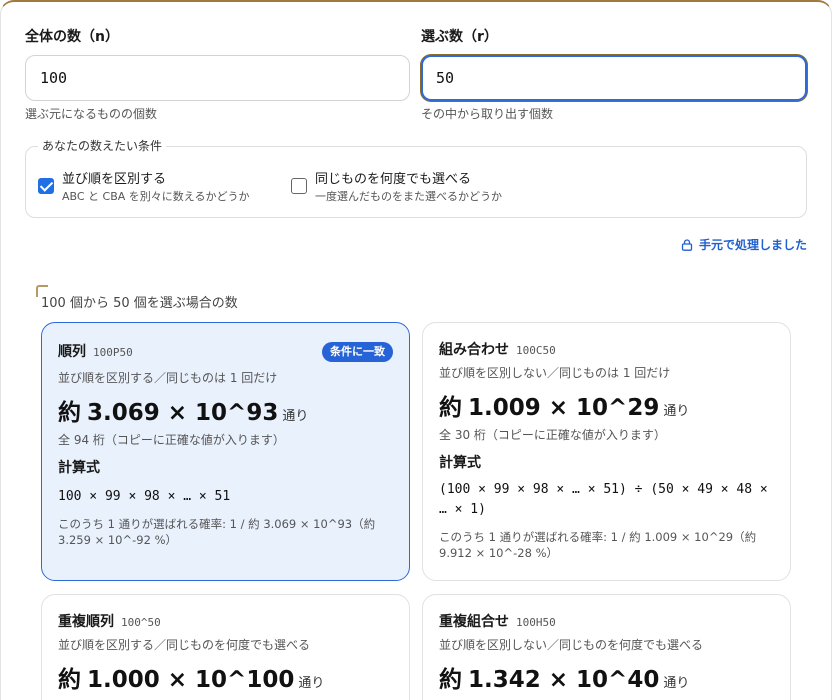  I want to click on card-desc: 並び順を区別する／同じものは 1 回だけ, so click(168, 378).